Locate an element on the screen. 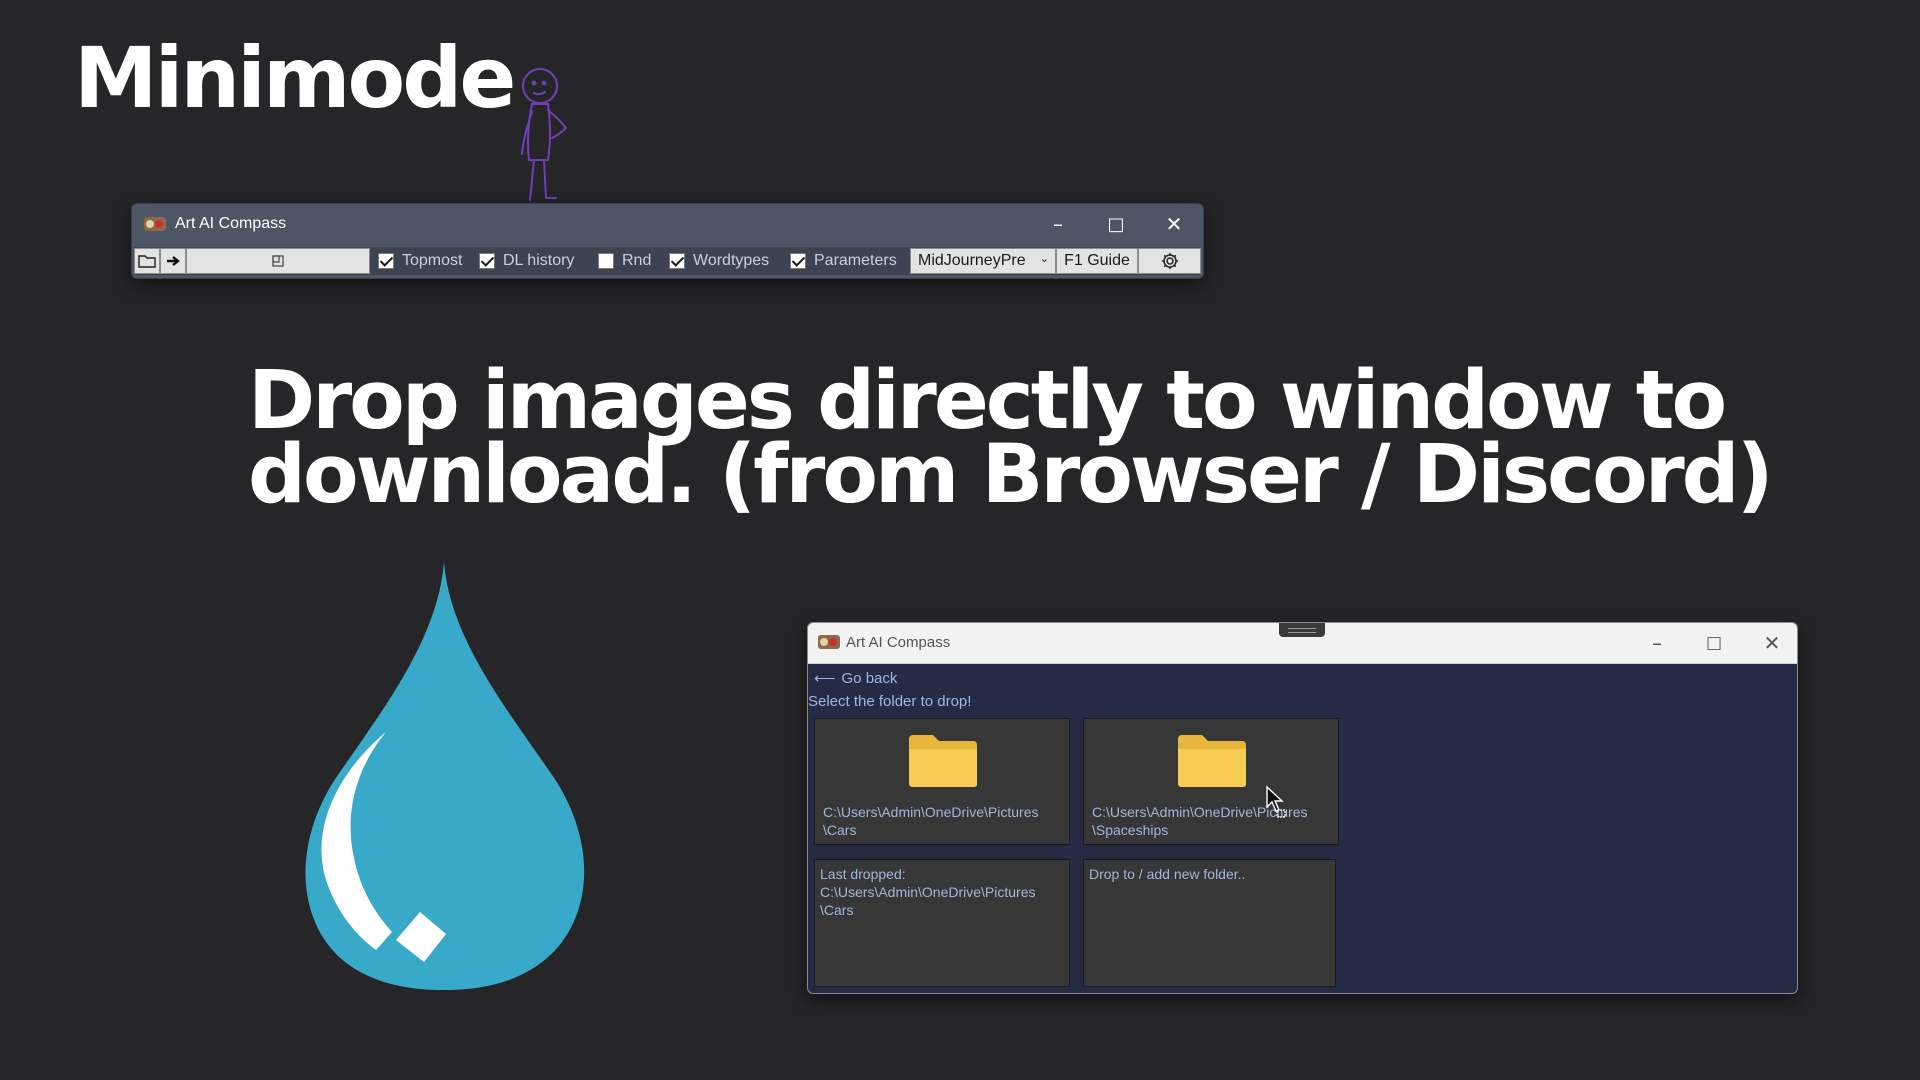 The height and width of the screenshot is (1080, 1920). select-folder-label: Select the folder to drop! is located at coordinates (890, 701).